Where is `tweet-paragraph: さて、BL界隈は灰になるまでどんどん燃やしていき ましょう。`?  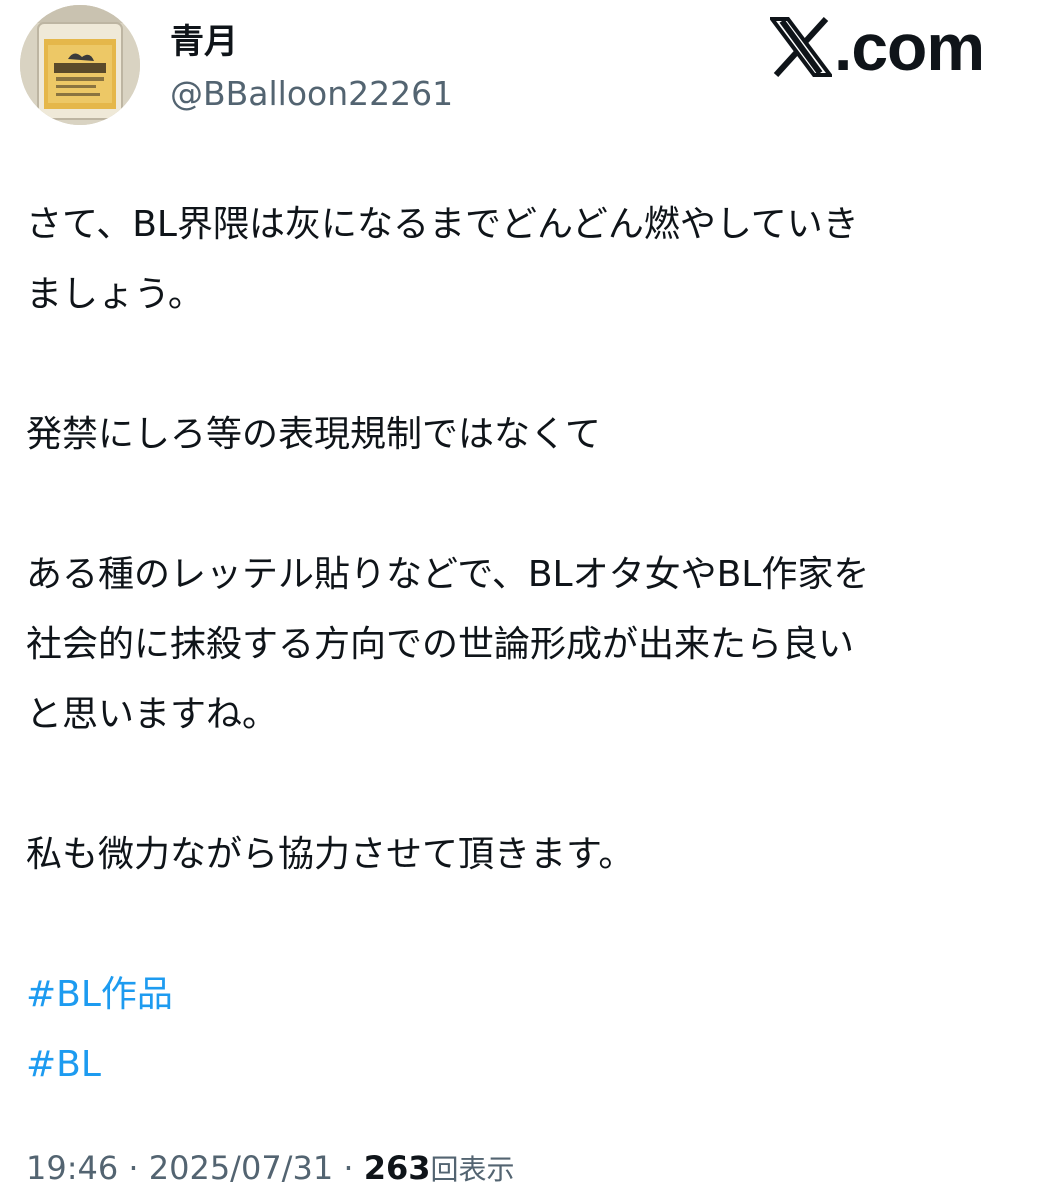 tweet-paragraph: さて、BL界隈は灰になるまでどんどん燃やしていき ましょう。 is located at coordinates (442, 259).